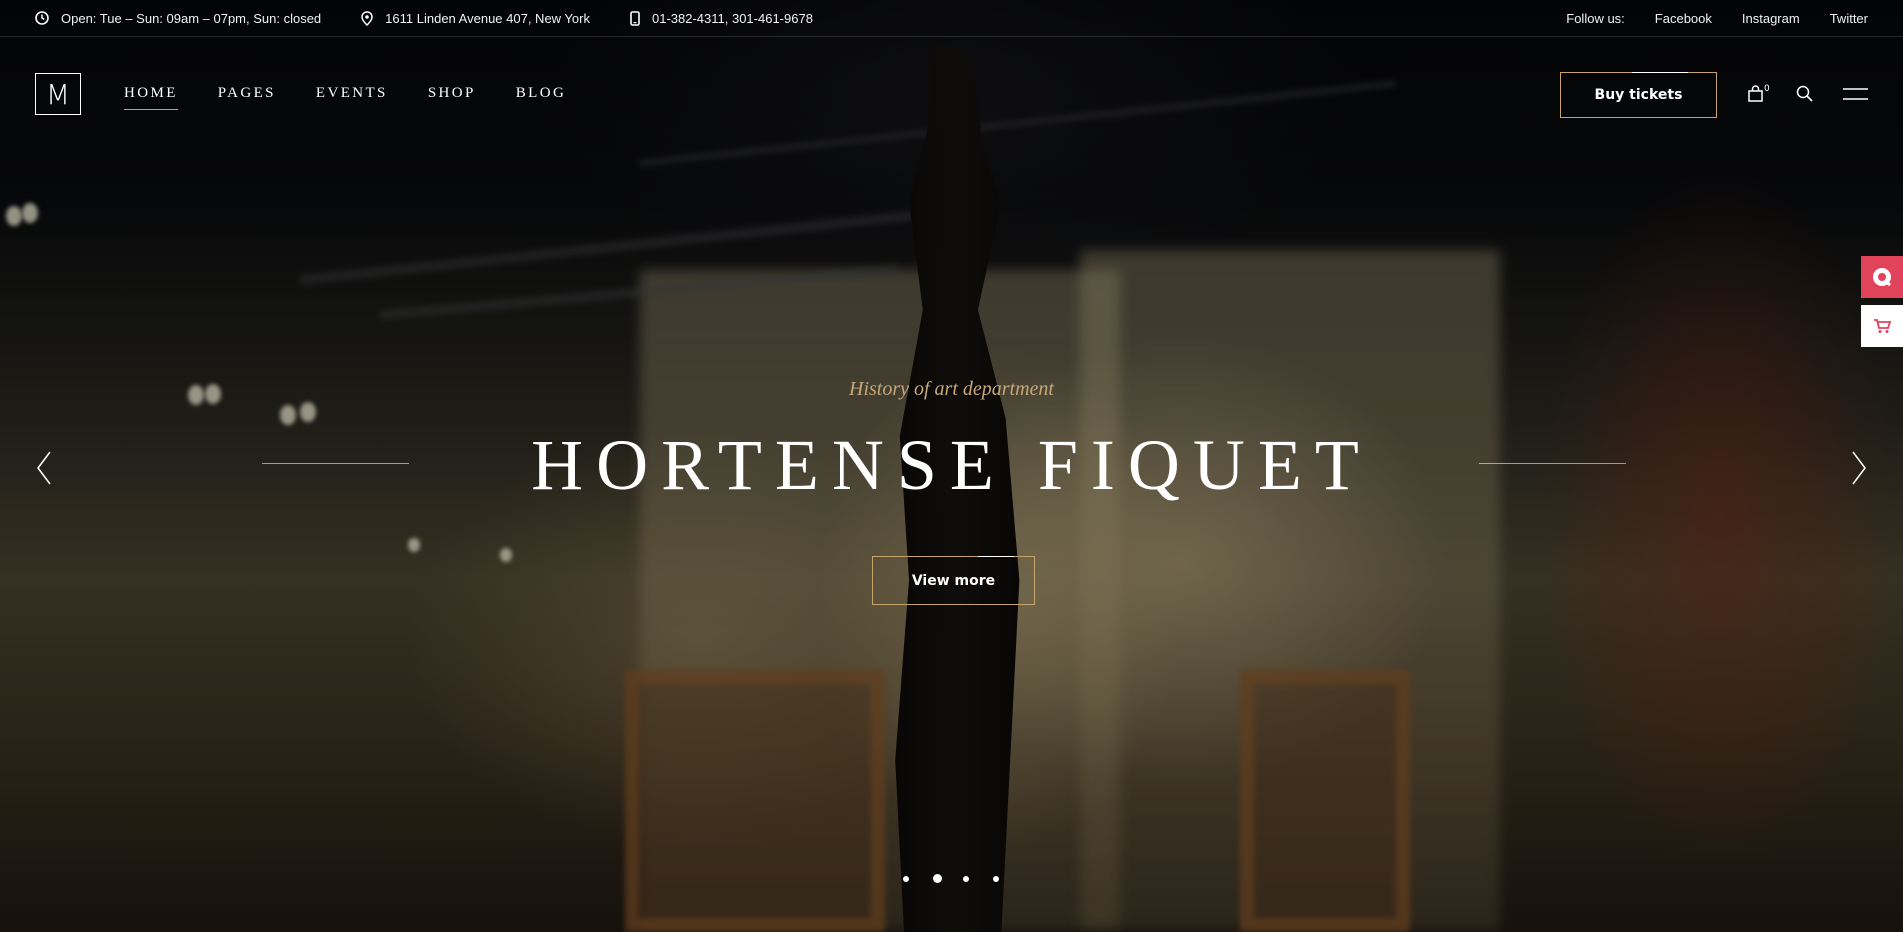 The image size is (1903, 932). What do you see at coordinates (1638, 95) in the screenshot?
I see `buy-tickets-button: Buy tickets` at bounding box center [1638, 95].